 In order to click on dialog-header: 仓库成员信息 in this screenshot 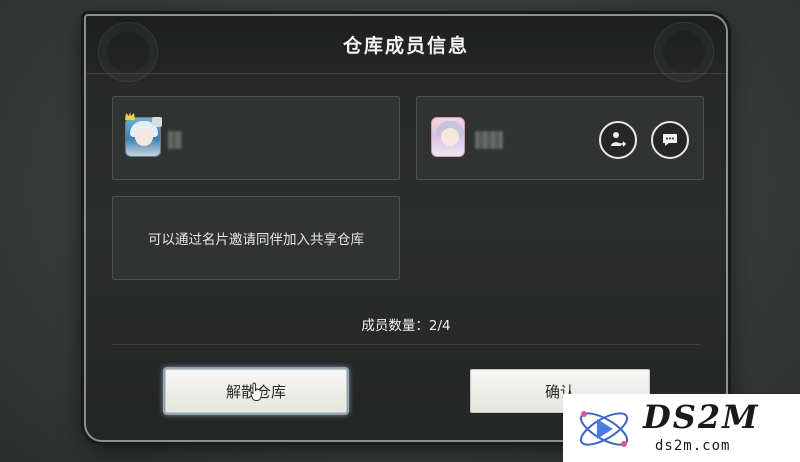, I will do `click(406, 49)`.